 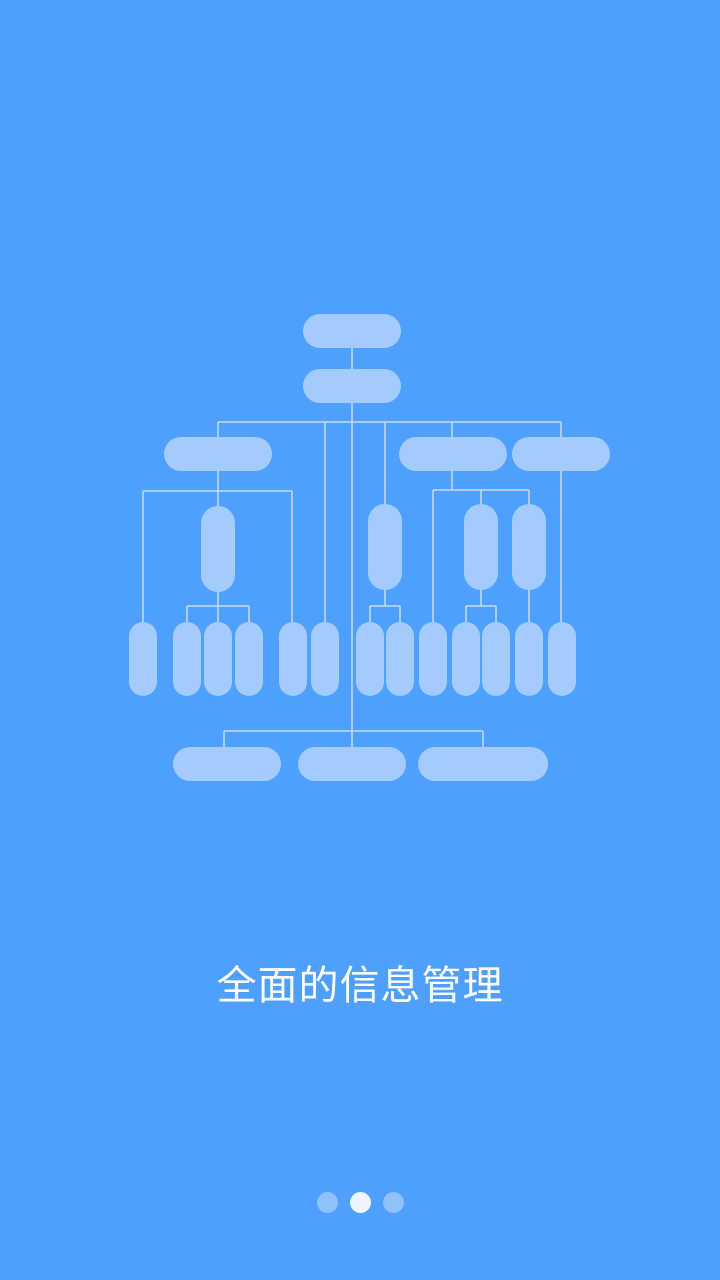 What do you see at coordinates (352, 331) in the screenshot?
I see `node-top` at bounding box center [352, 331].